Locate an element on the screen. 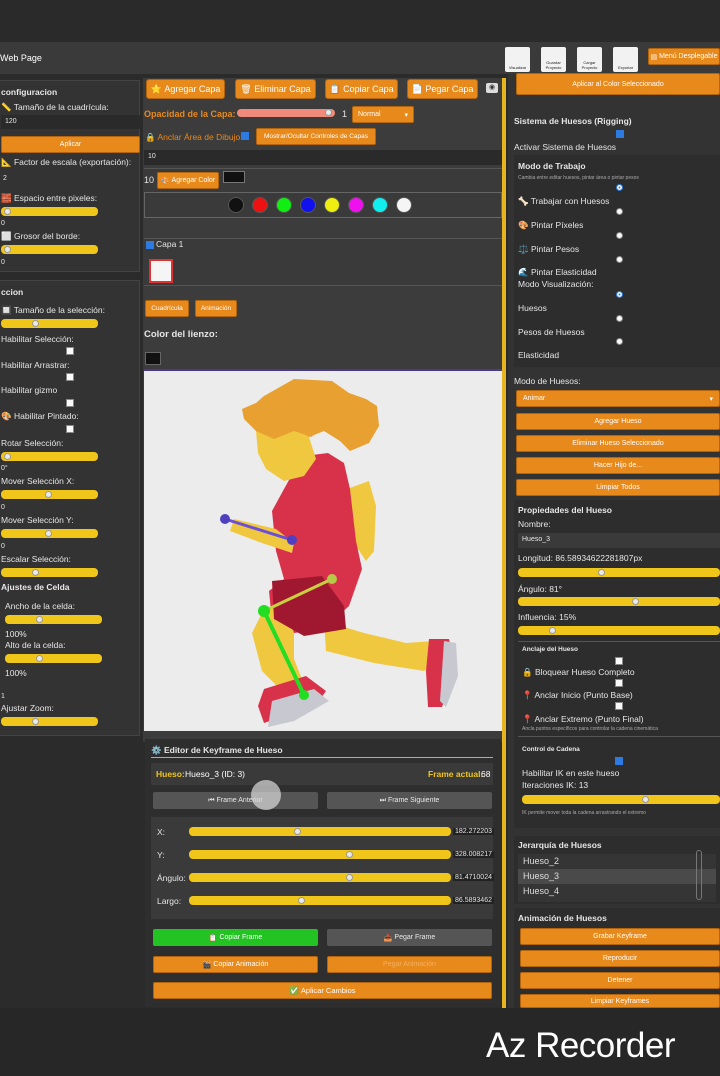  clear-bones-button: Limpiar Todos is located at coordinates (618, 487).